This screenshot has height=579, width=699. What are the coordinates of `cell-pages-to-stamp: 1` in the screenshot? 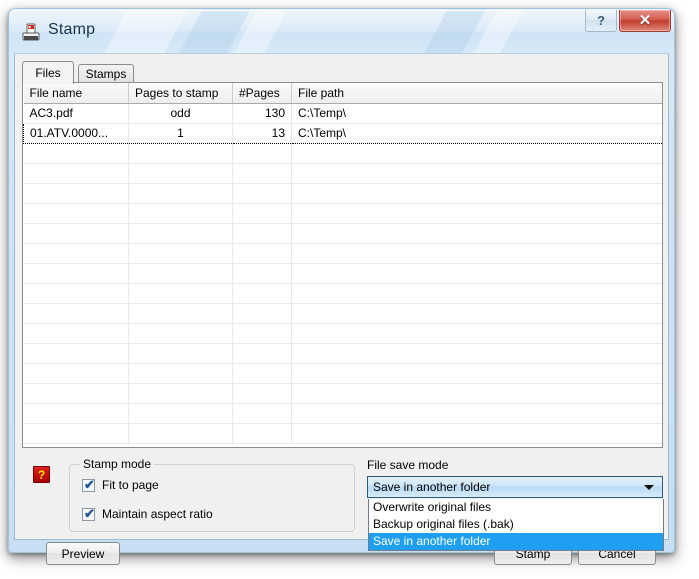 It's located at (180, 133).